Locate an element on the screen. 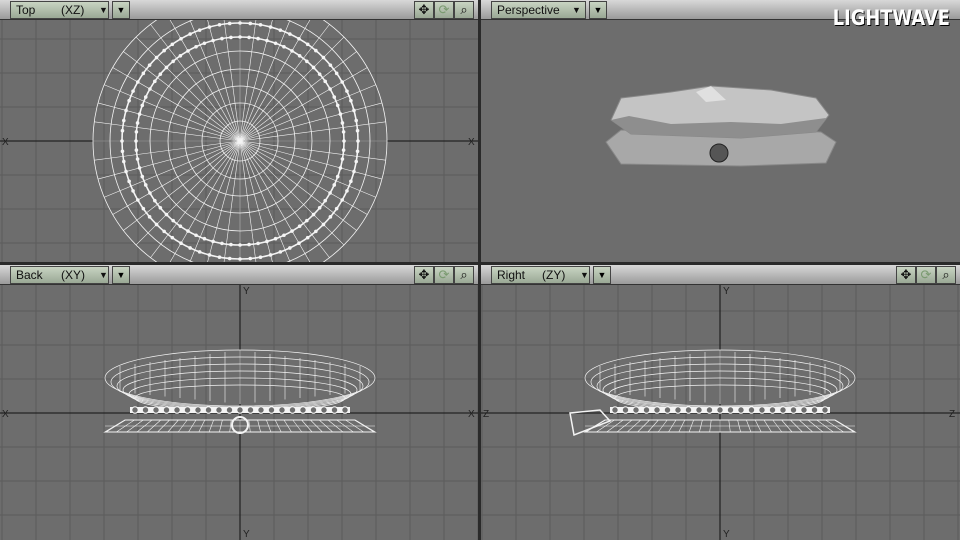 The image size is (960, 540). landing-gear is located at coordinates (590, 423).